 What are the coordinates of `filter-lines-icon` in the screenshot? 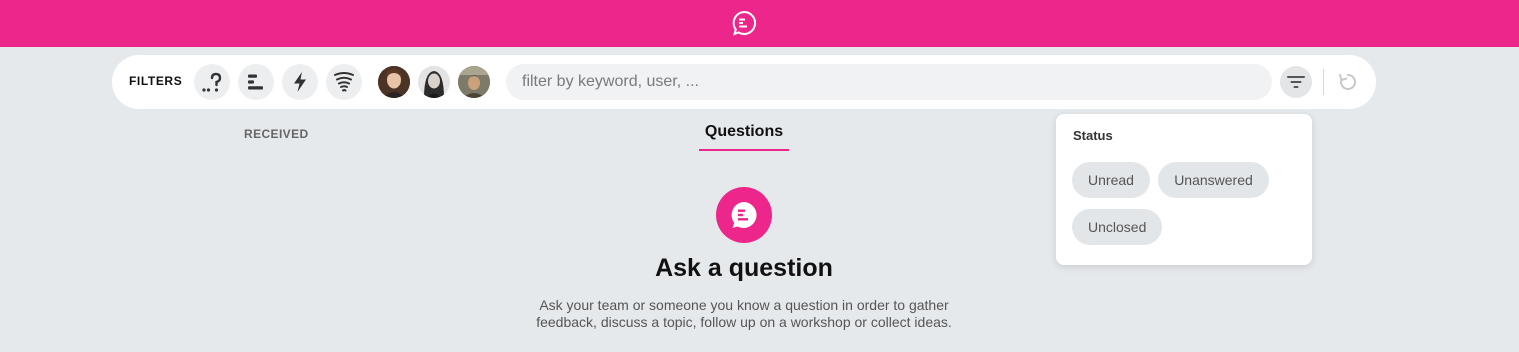 It's located at (1296, 82).